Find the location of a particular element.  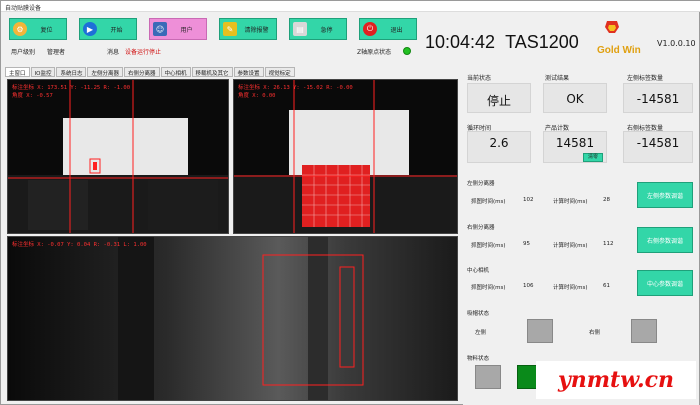

test-result-label: 测试结果 is located at coordinates (557, 78).